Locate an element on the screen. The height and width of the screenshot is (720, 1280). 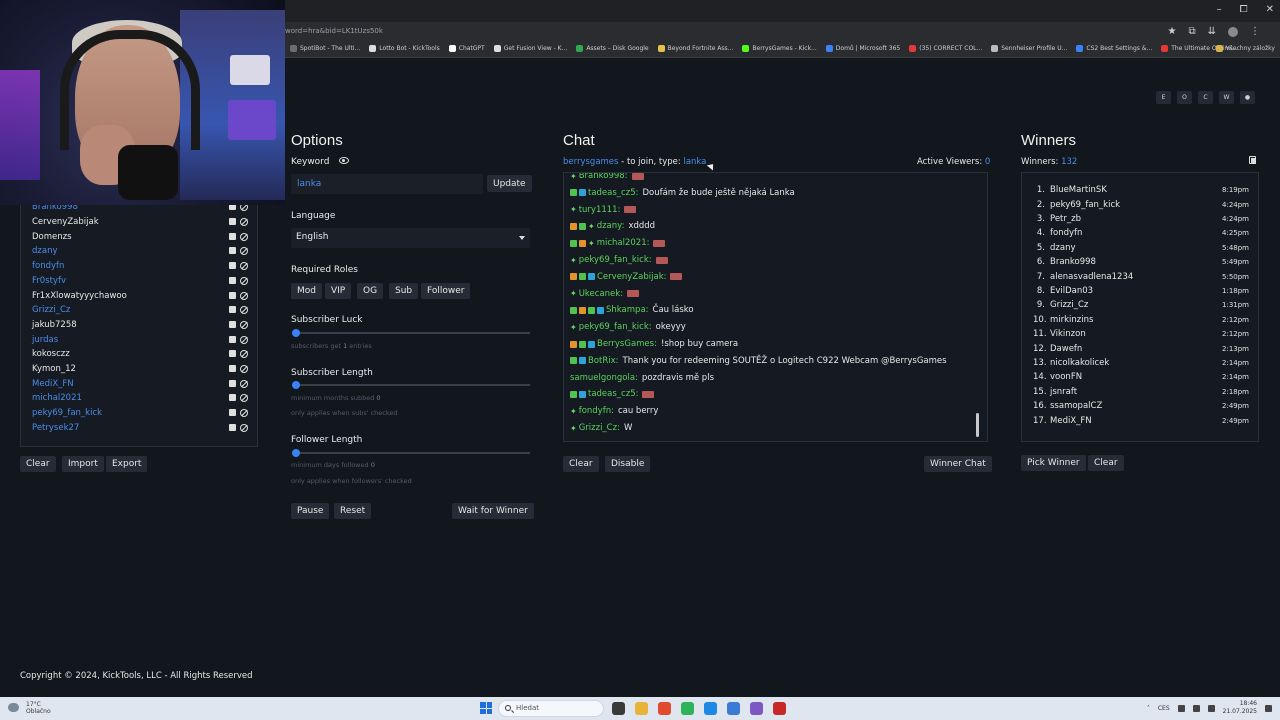
utility-button: W is located at coordinates (1226, 97).